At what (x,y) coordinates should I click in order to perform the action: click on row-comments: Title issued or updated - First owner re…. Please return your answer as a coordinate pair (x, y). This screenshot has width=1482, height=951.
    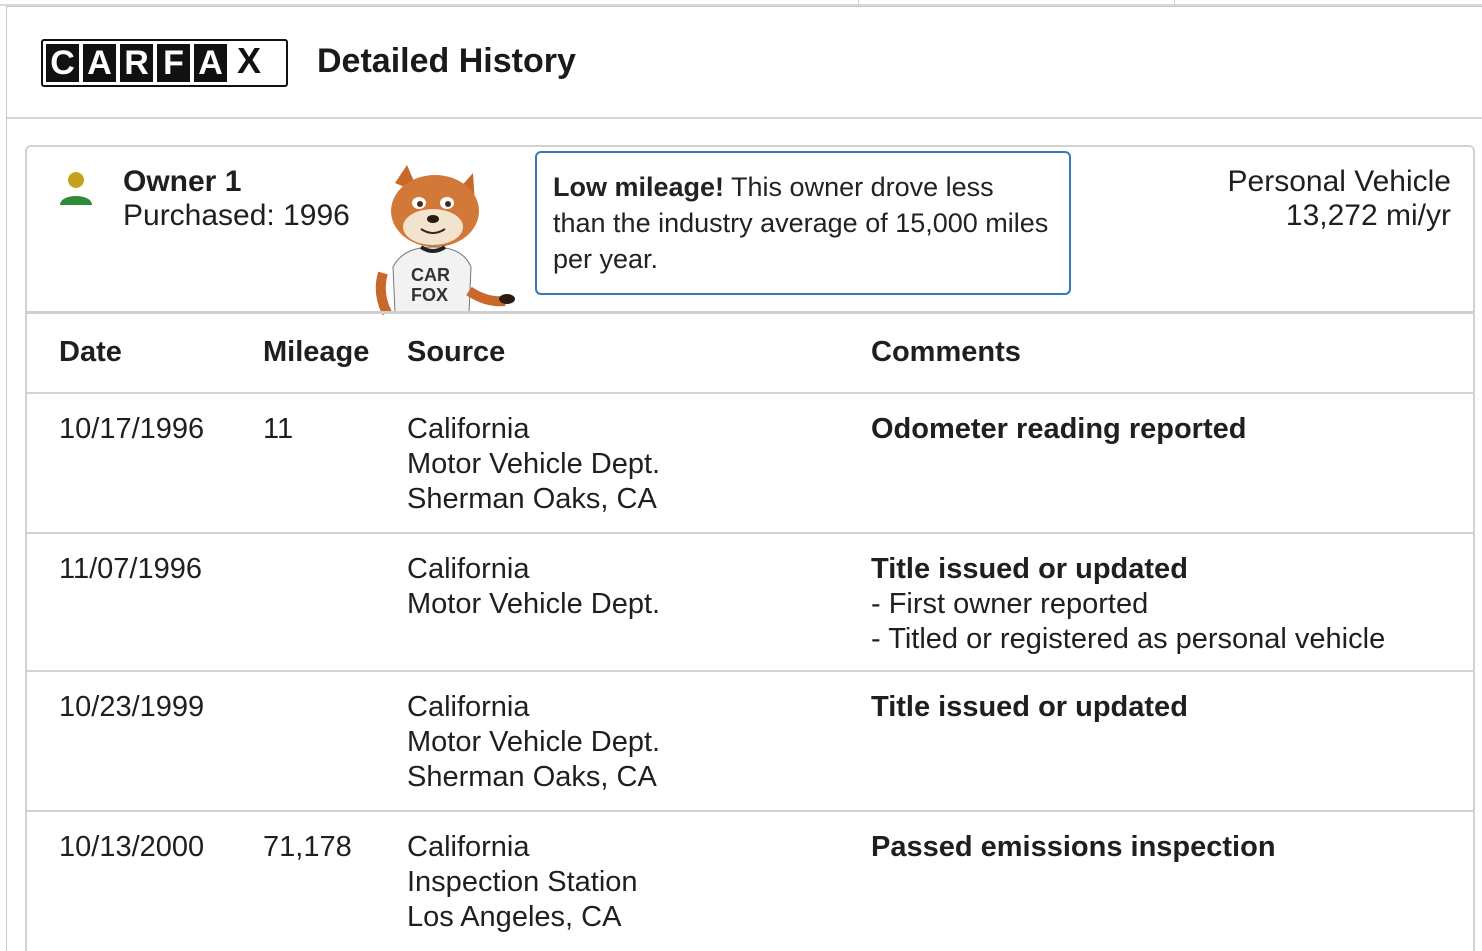
    Looking at the image, I should click on (1128, 604).